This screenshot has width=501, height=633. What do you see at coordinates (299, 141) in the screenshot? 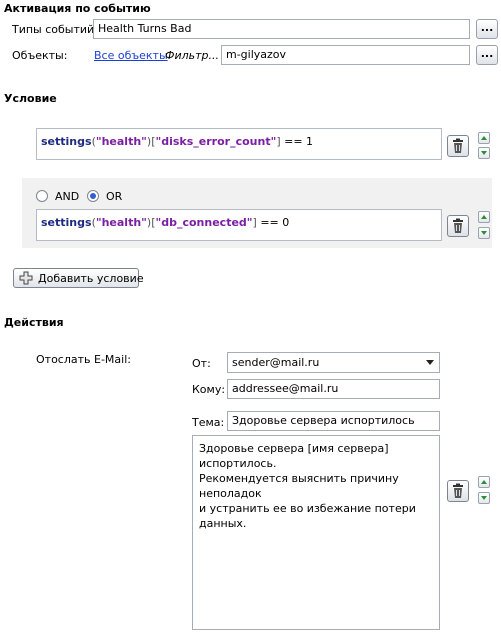
I see `expr-op: == 1` at bounding box center [299, 141].